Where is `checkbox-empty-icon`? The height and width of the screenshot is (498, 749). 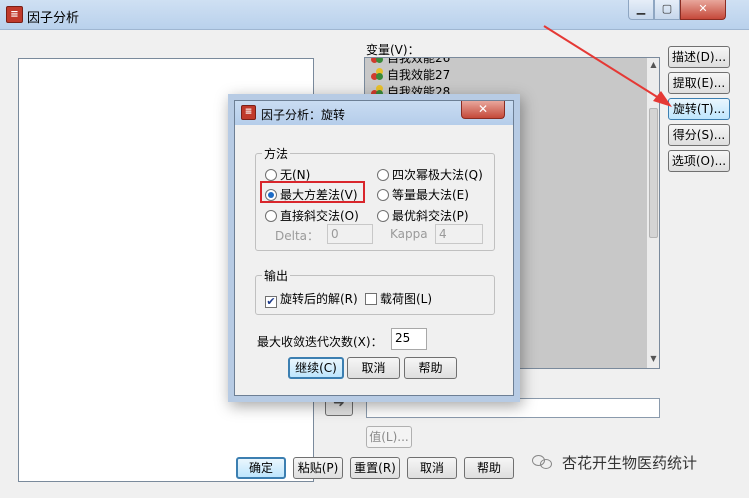 checkbox-empty-icon is located at coordinates (371, 299).